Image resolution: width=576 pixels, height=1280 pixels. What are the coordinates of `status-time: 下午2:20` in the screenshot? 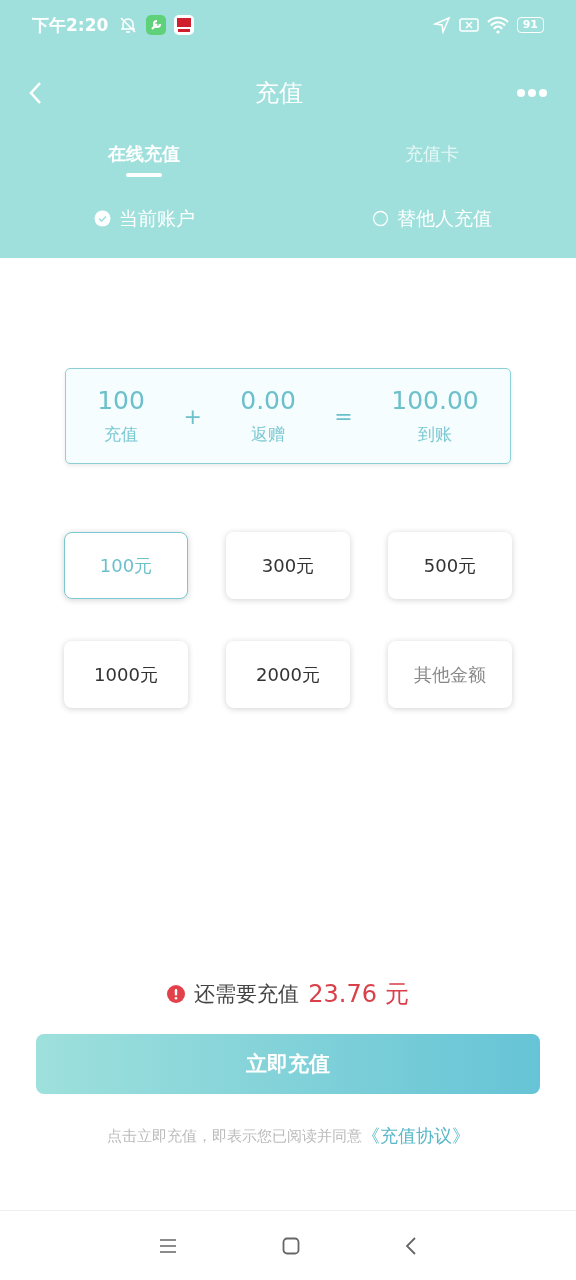 It's located at (70, 25).